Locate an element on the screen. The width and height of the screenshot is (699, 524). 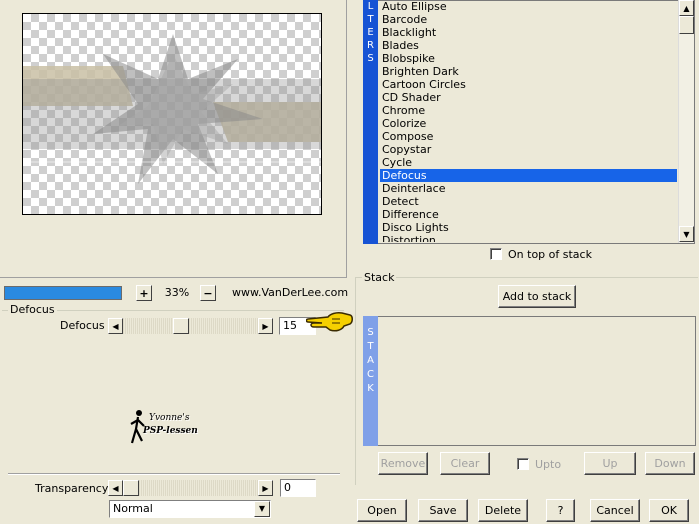
progress-bar is located at coordinates (63, 293).